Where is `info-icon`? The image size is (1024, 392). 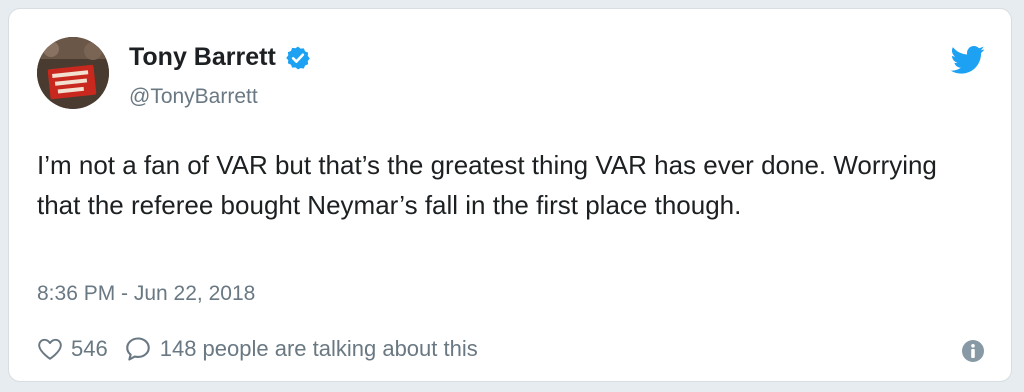 info-icon is located at coordinates (973, 351).